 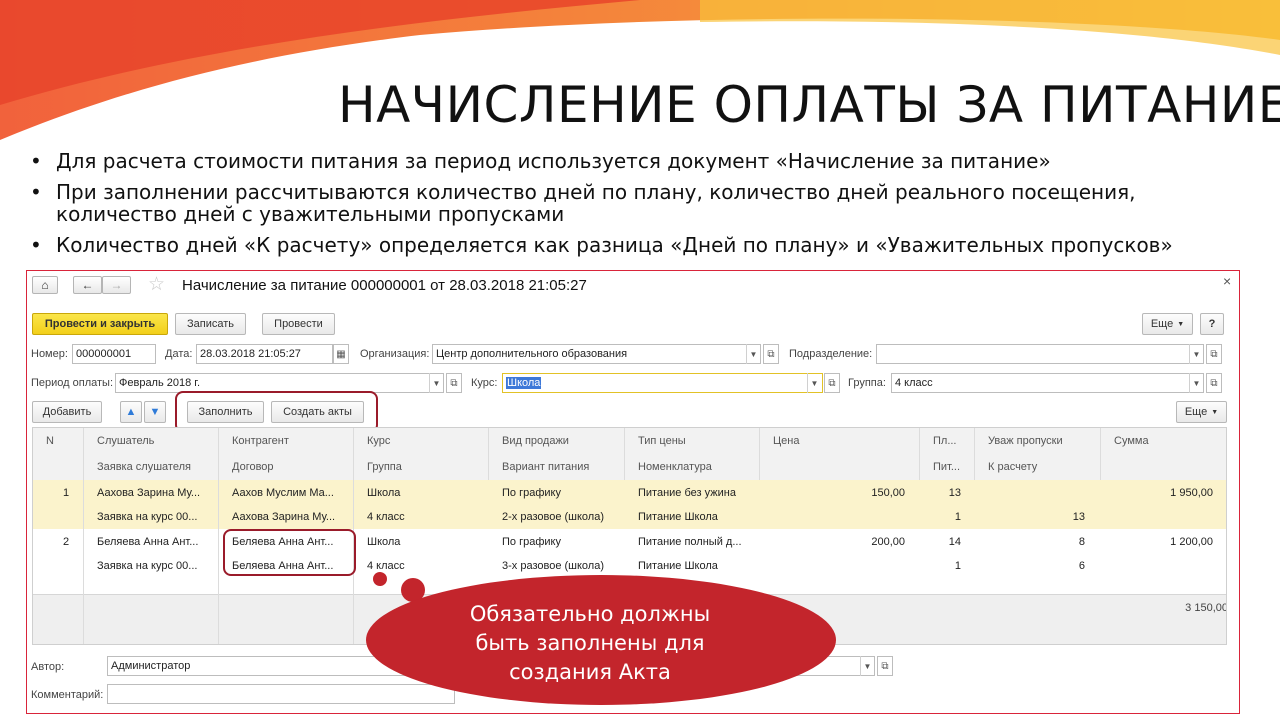 I want to click on period-field: Февраль 2018 г., so click(x=279, y=383).